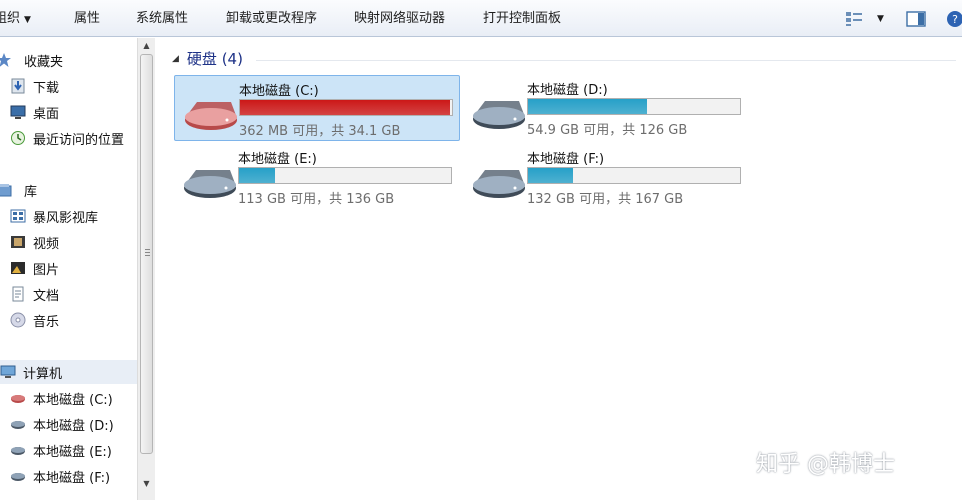  Describe the element at coordinates (825, 464) in the screenshot. I see `watermark: 知乎 @韩博士` at that location.